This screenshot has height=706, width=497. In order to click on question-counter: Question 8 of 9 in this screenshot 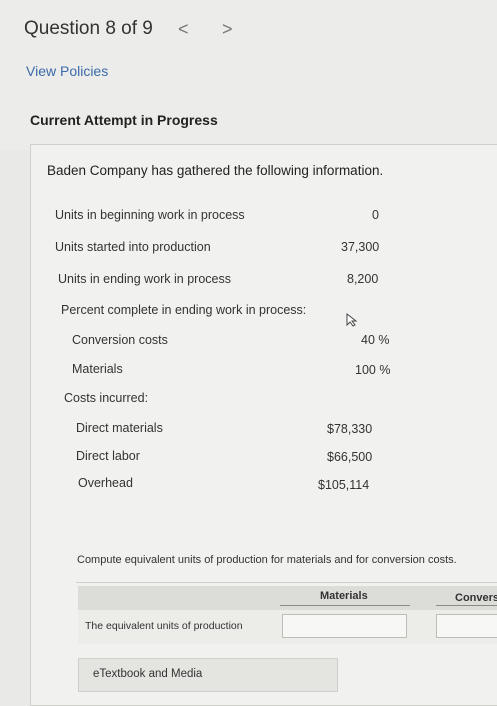, I will do `click(88, 28)`.